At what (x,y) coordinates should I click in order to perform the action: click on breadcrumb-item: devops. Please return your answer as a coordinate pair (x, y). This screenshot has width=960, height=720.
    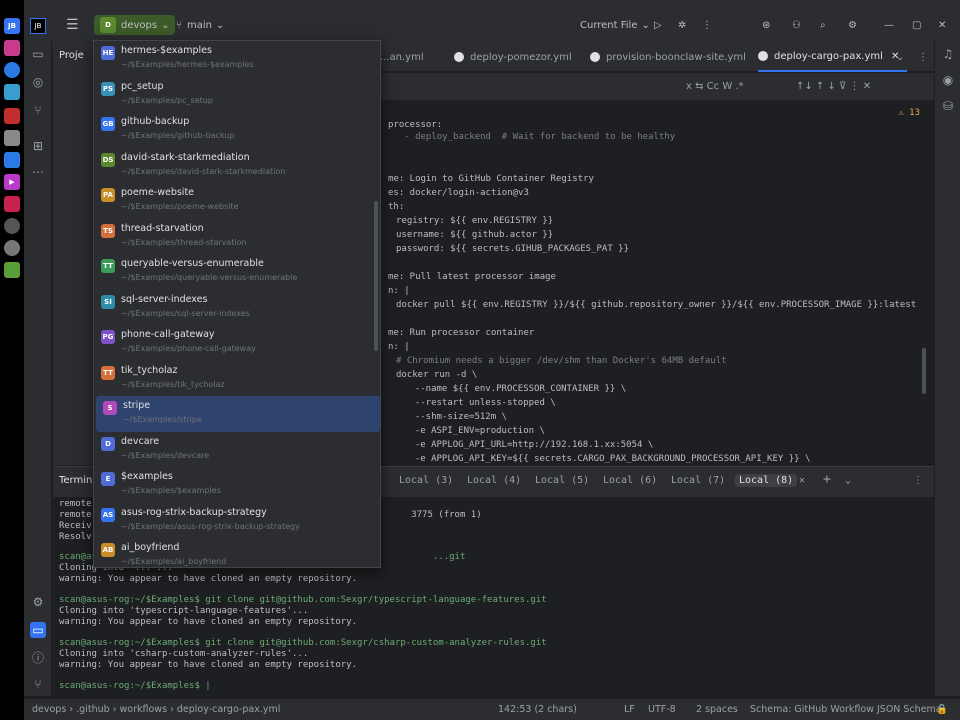
    Looking at the image, I should click on (49, 709).